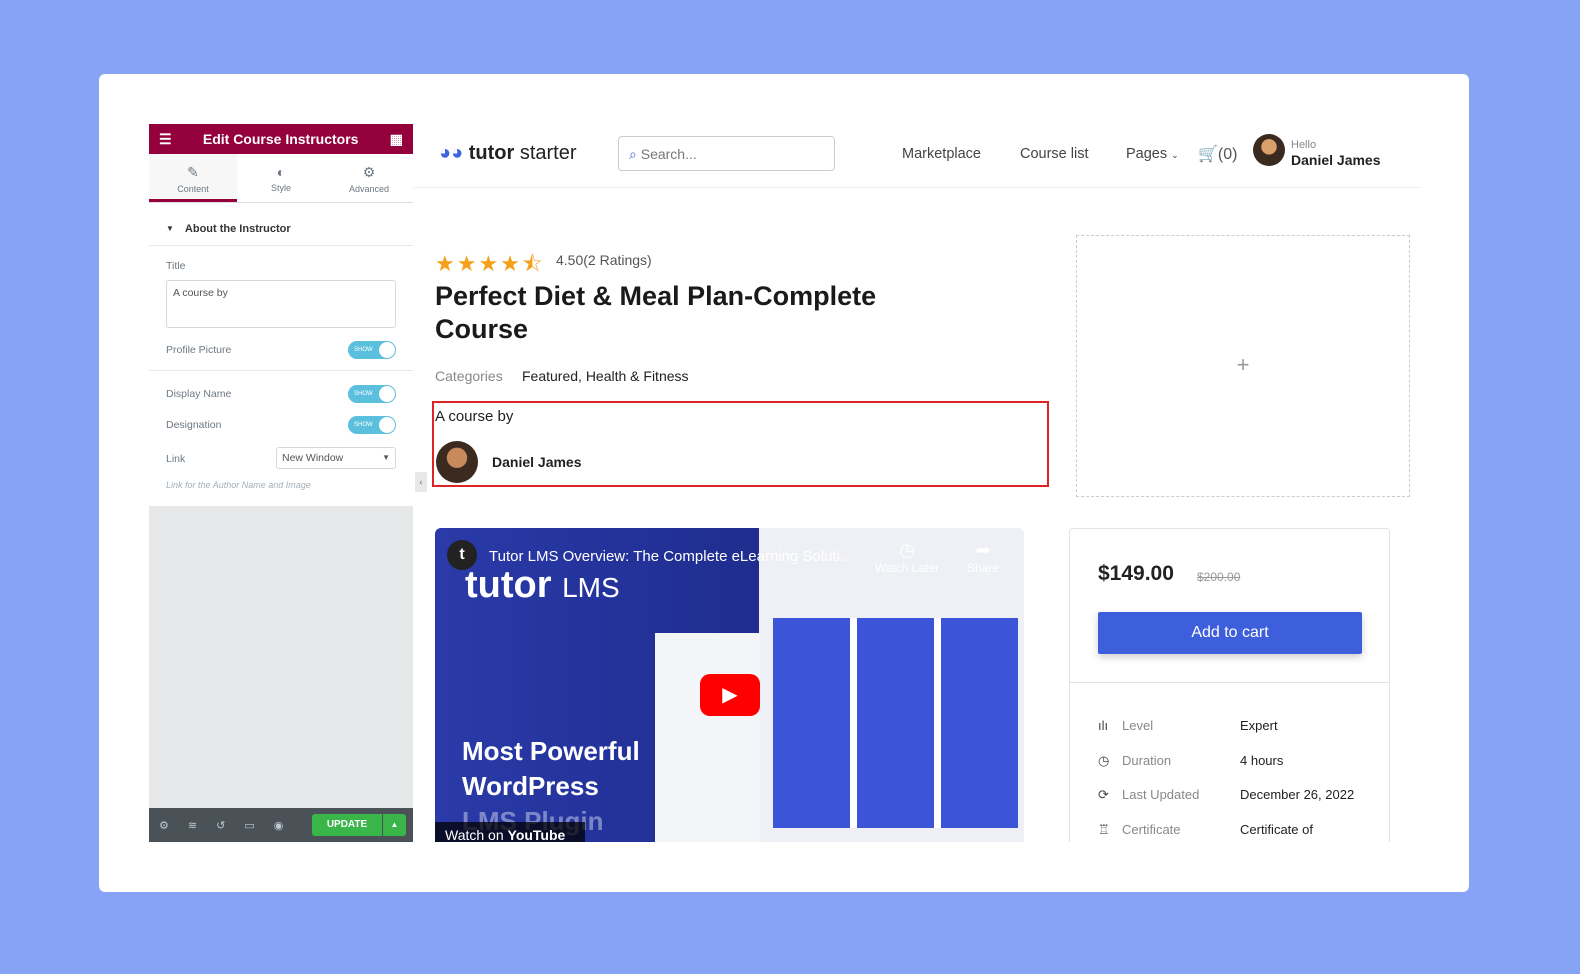  What do you see at coordinates (1276, 829) in the screenshot?
I see `meta-value: Certificate of completion` at bounding box center [1276, 829].